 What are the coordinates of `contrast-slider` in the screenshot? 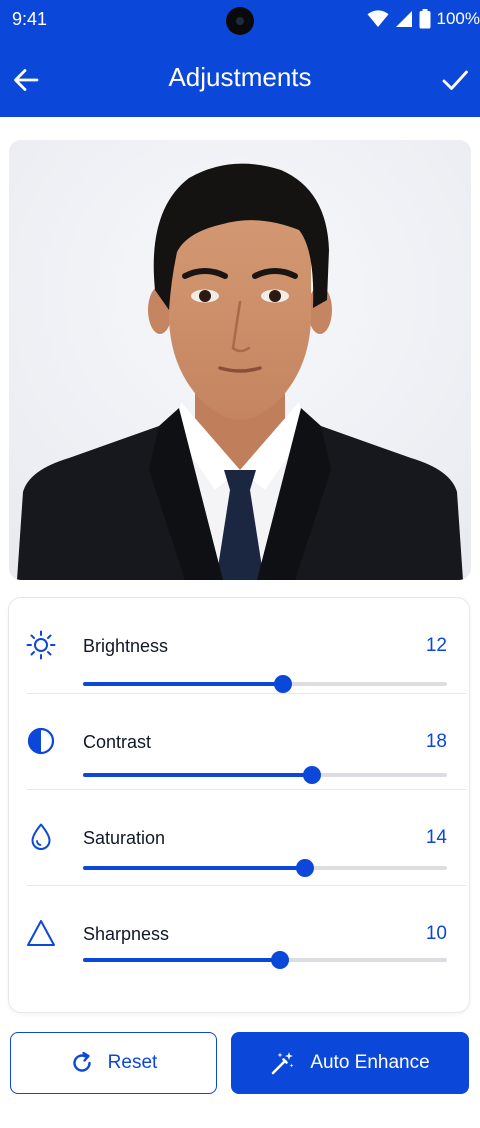 It's located at (265, 775).